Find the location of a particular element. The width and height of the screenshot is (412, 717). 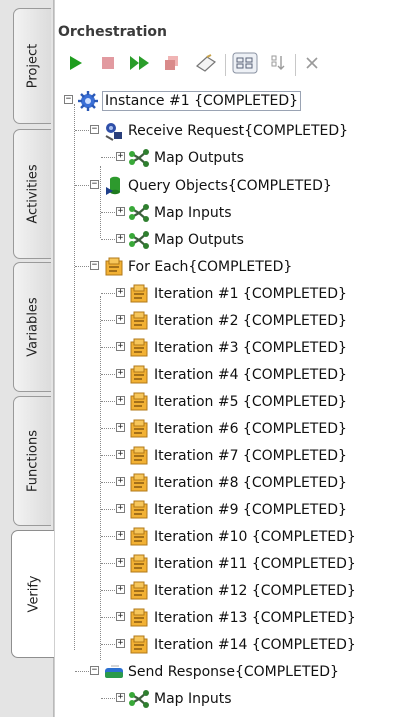

tab-variables-label: Variables is located at coordinates (32, 327).